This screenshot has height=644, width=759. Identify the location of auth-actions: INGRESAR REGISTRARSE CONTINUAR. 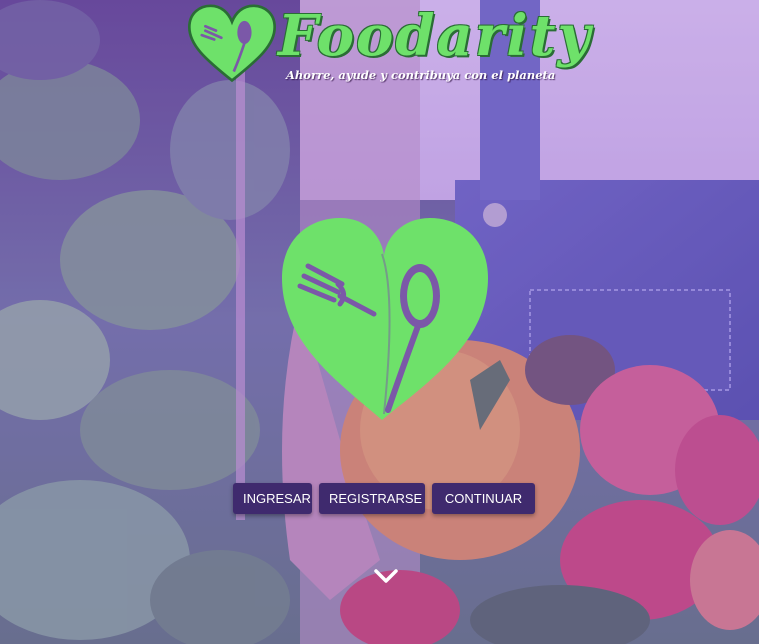
(384, 498).